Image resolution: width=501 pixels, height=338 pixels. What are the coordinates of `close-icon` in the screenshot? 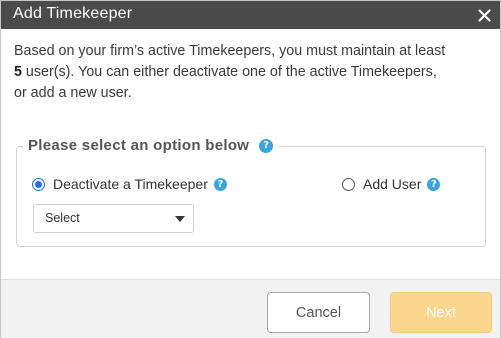 It's located at (484, 15).